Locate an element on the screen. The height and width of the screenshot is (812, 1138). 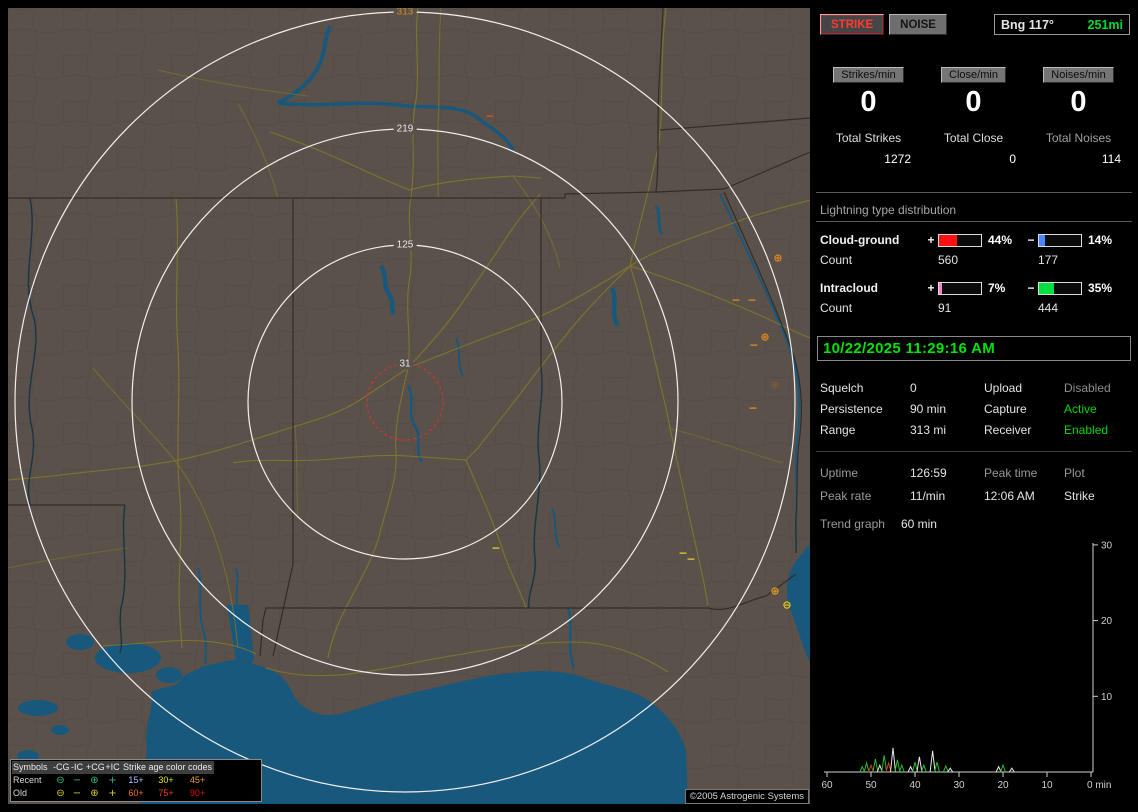
uptime-value: 126:59 is located at coordinates (928, 473).